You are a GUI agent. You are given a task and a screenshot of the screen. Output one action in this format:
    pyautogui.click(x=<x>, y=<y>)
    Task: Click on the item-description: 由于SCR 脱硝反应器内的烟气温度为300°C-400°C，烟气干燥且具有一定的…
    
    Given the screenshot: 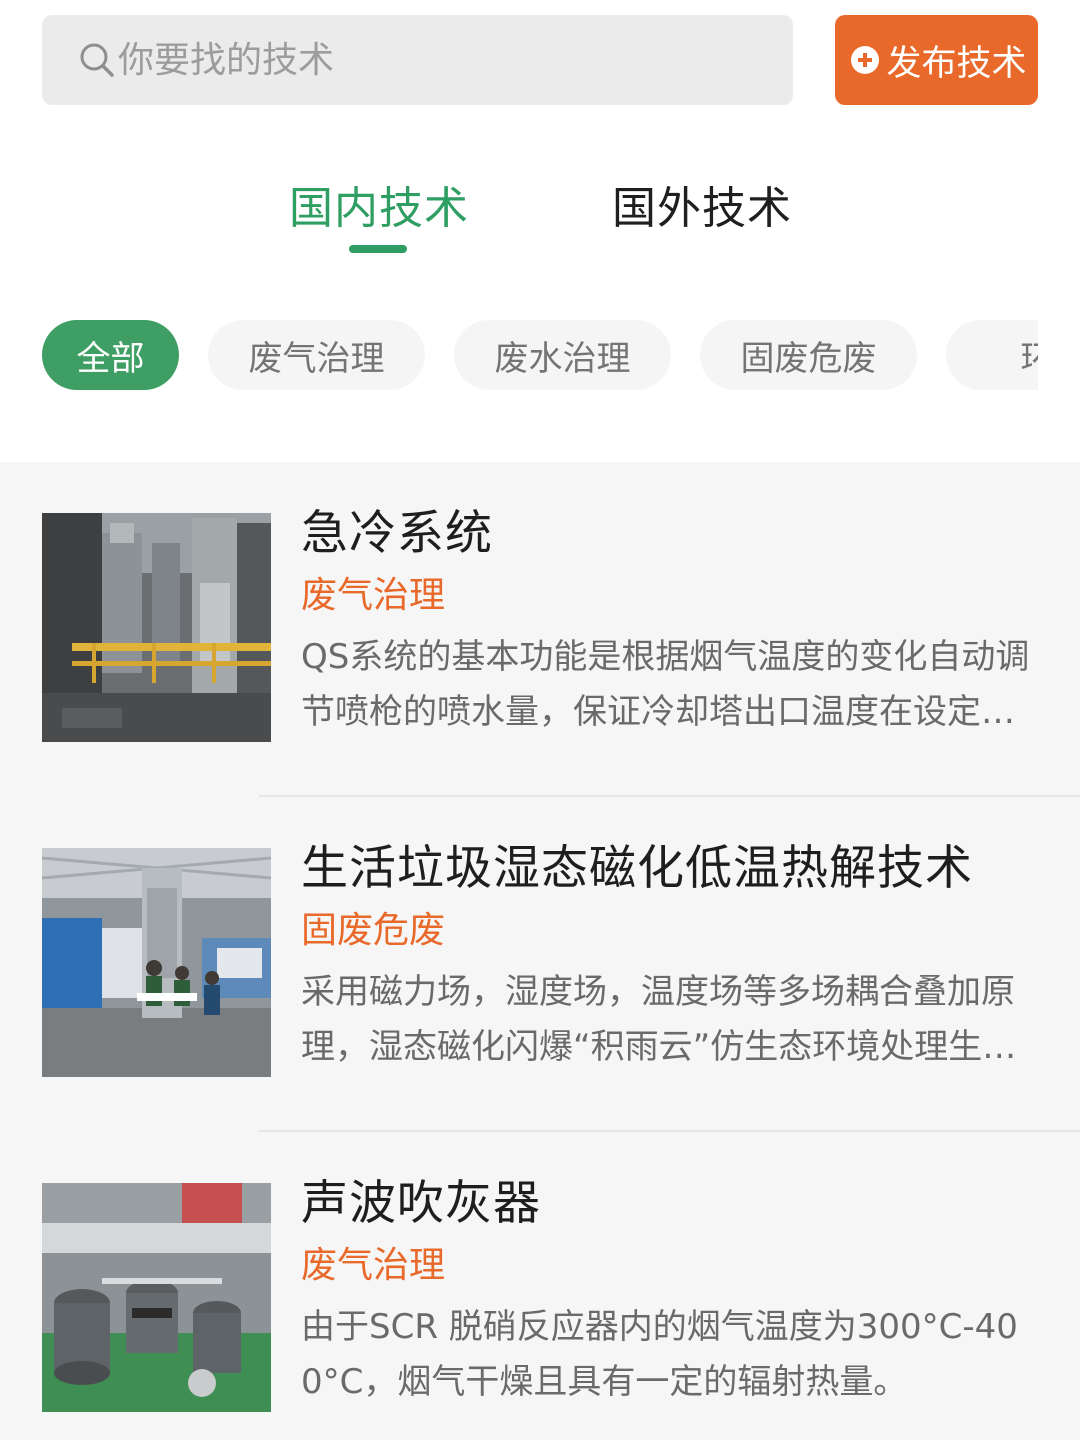 What is the action you would take?
    pyautogui.click(x=659, y=1354)
    